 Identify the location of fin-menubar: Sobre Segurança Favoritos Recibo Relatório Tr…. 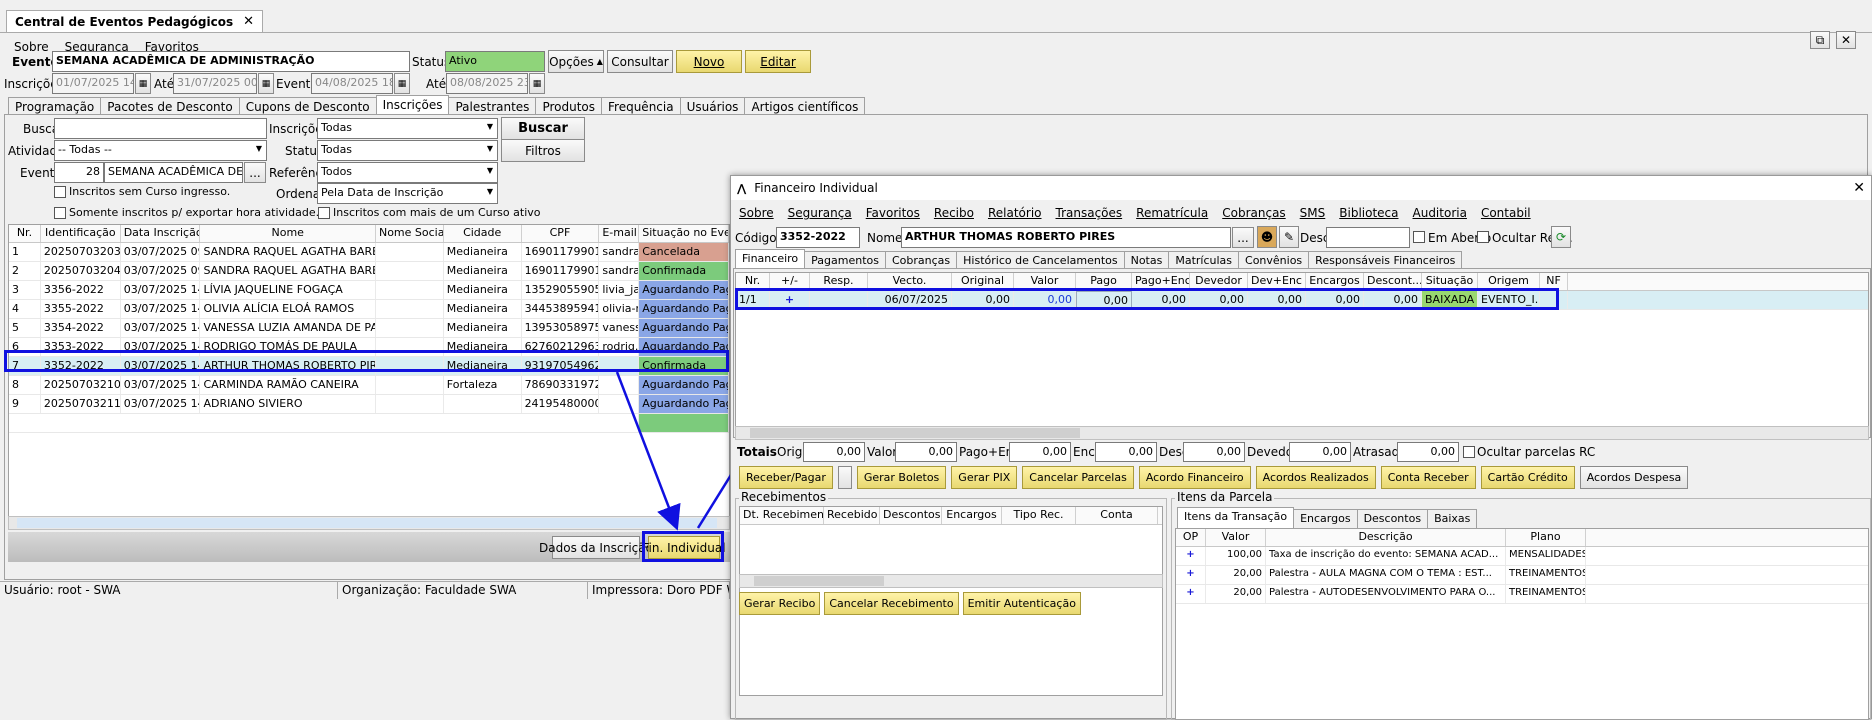
(1135, 213).